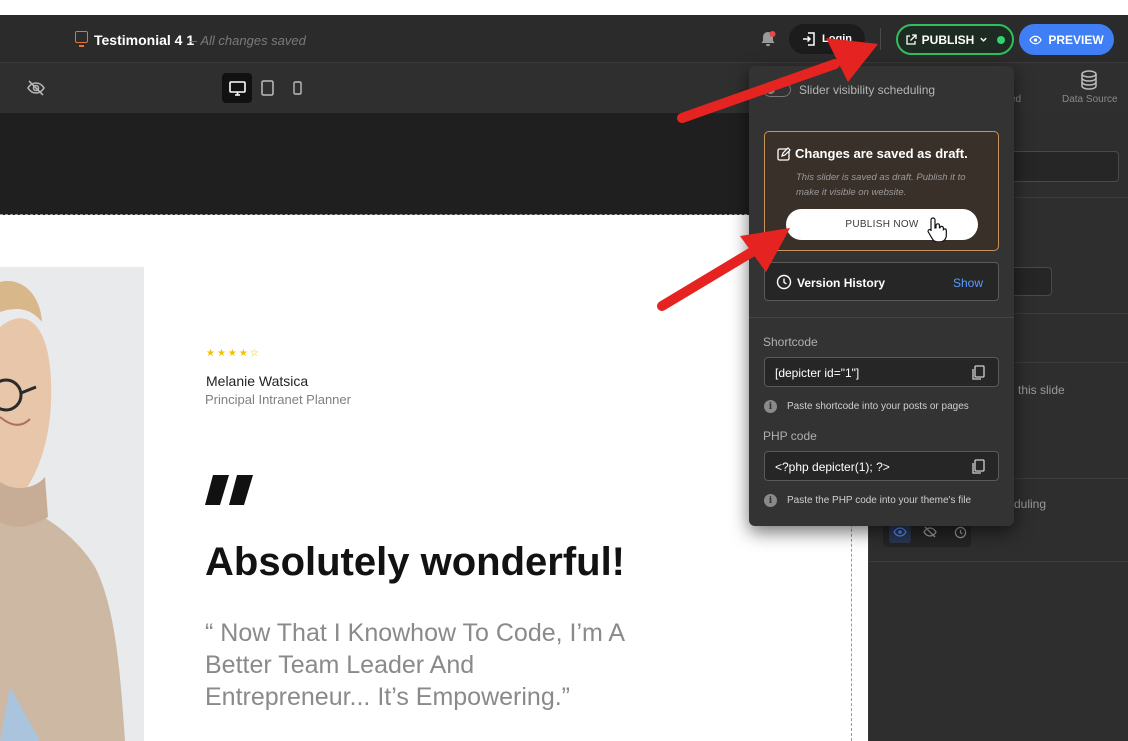 The height and width of the screenshot is (741, 1128). I want to click on sidebar-scheduling-label: duling, so click(1030, 504).